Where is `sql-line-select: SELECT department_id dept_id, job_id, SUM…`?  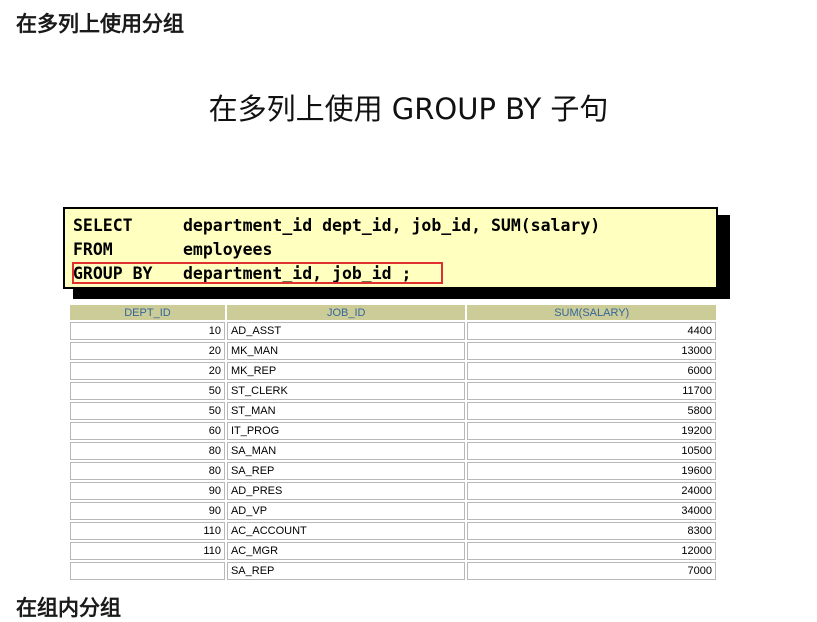
sql-line-select: SELECT department_id dept_id, job_id, SUM… is located at coordinates (394, 226).